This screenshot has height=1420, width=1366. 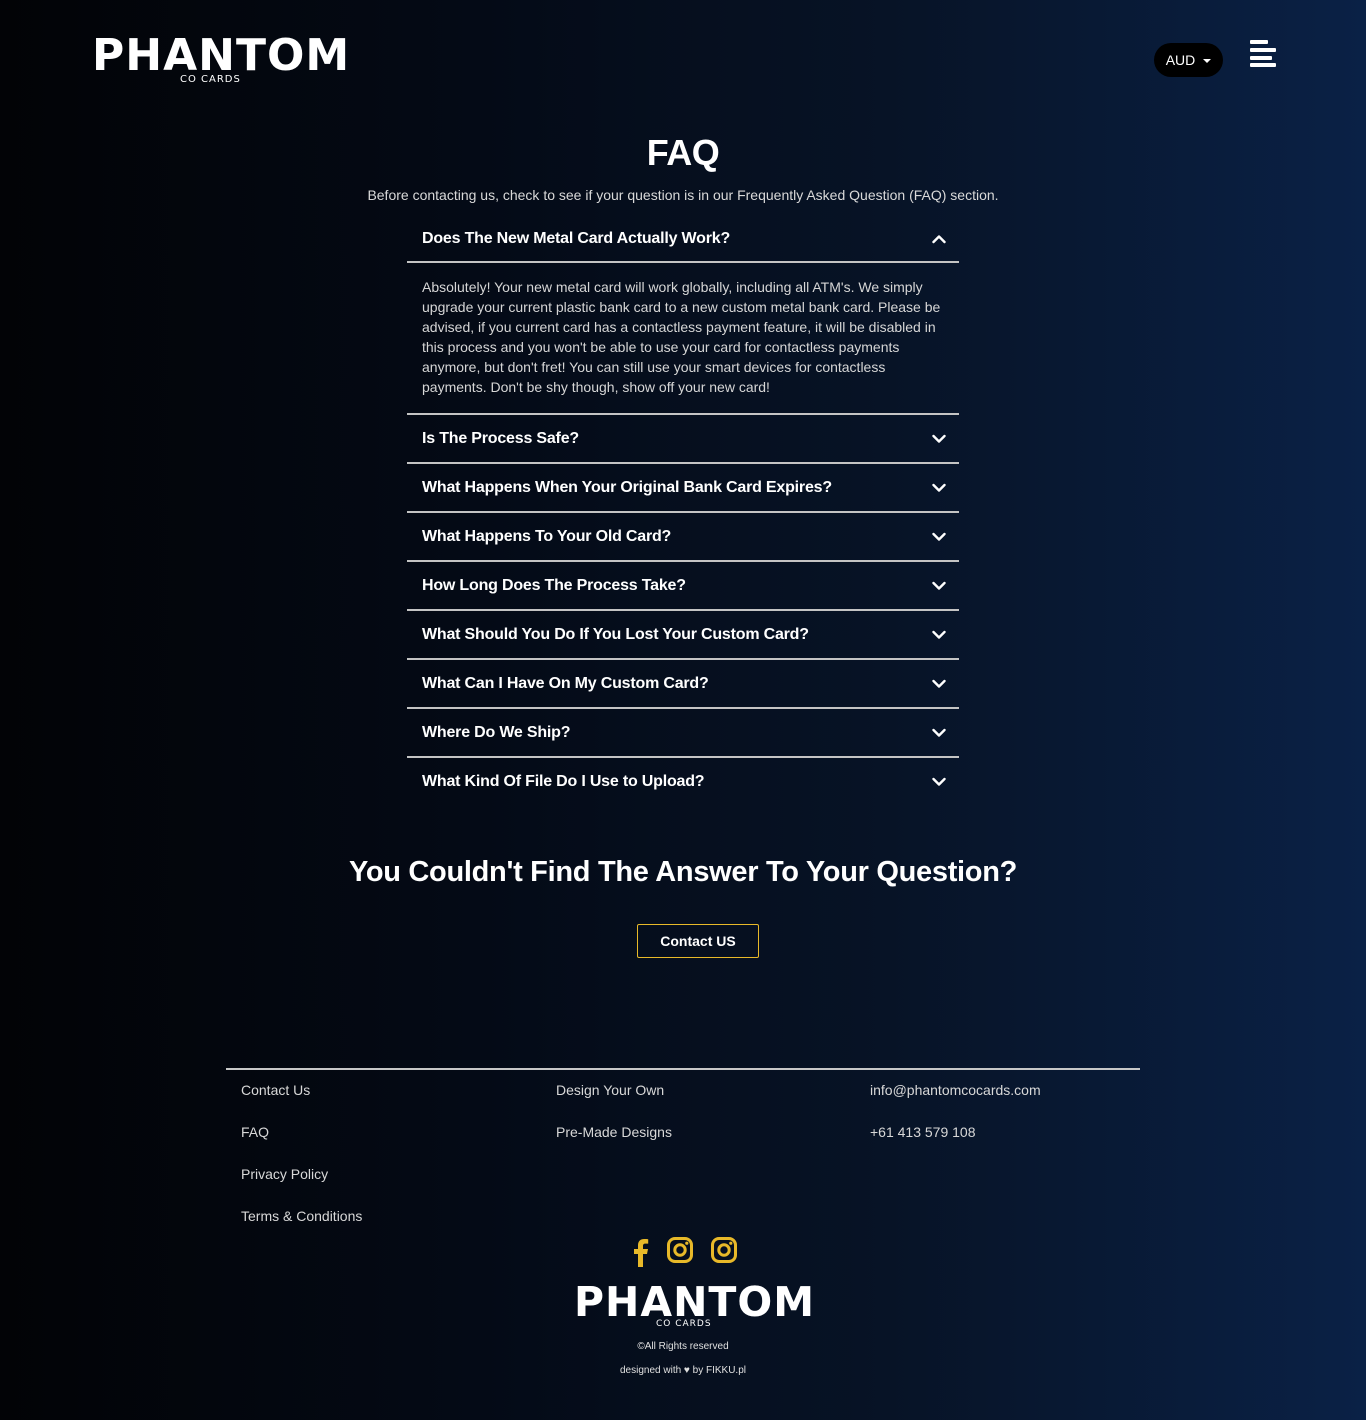 I want to click on faq-item: What Can I Have On My Custom Card?, so click(x=683, y=684).